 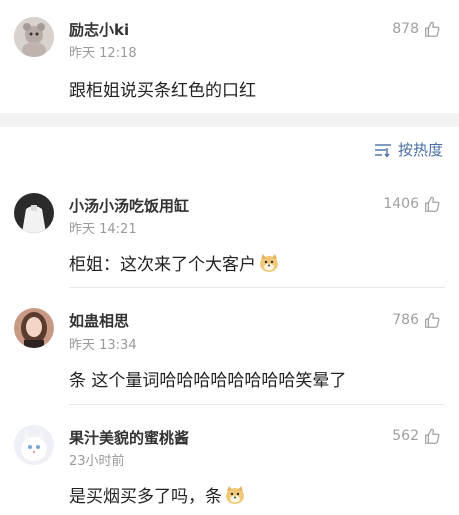 I want to click on comment-text-body: 是买烟买多了吗，条, so click(x=145, y=497).